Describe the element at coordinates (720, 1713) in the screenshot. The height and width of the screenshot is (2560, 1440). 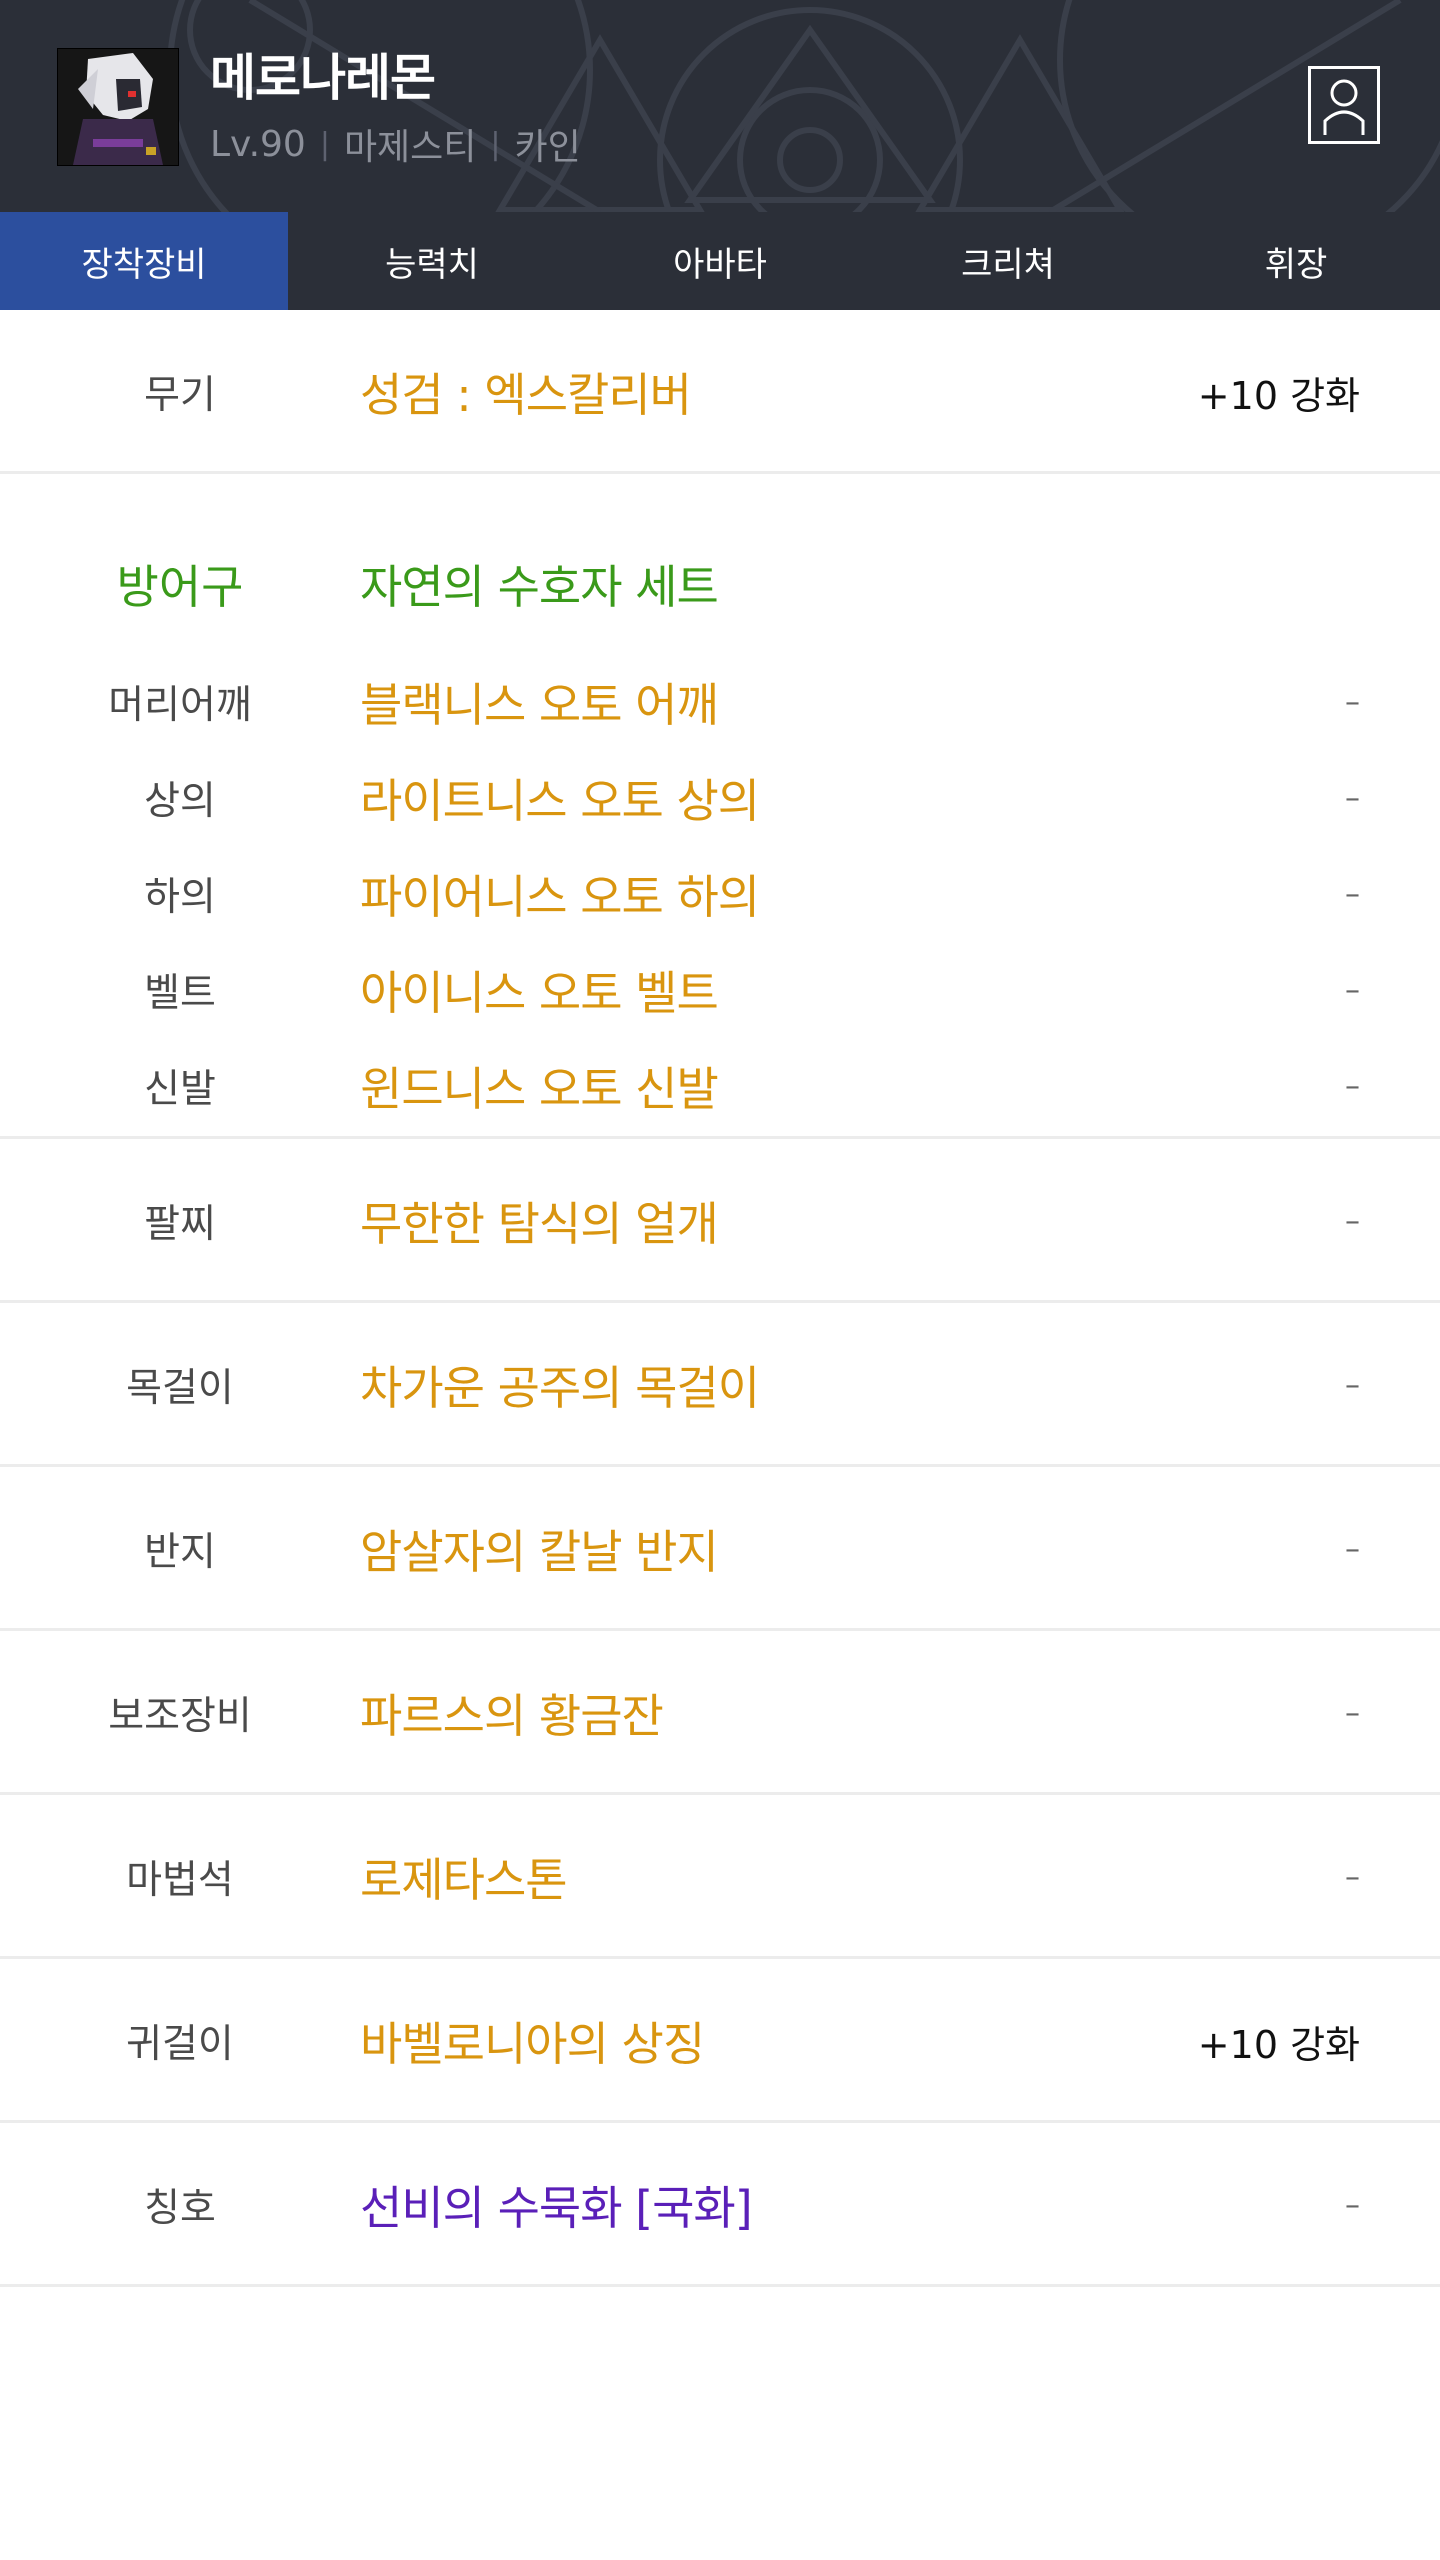
I see `equipment-row-support: 보조장비 파르스의 황금잔 –` at that location.